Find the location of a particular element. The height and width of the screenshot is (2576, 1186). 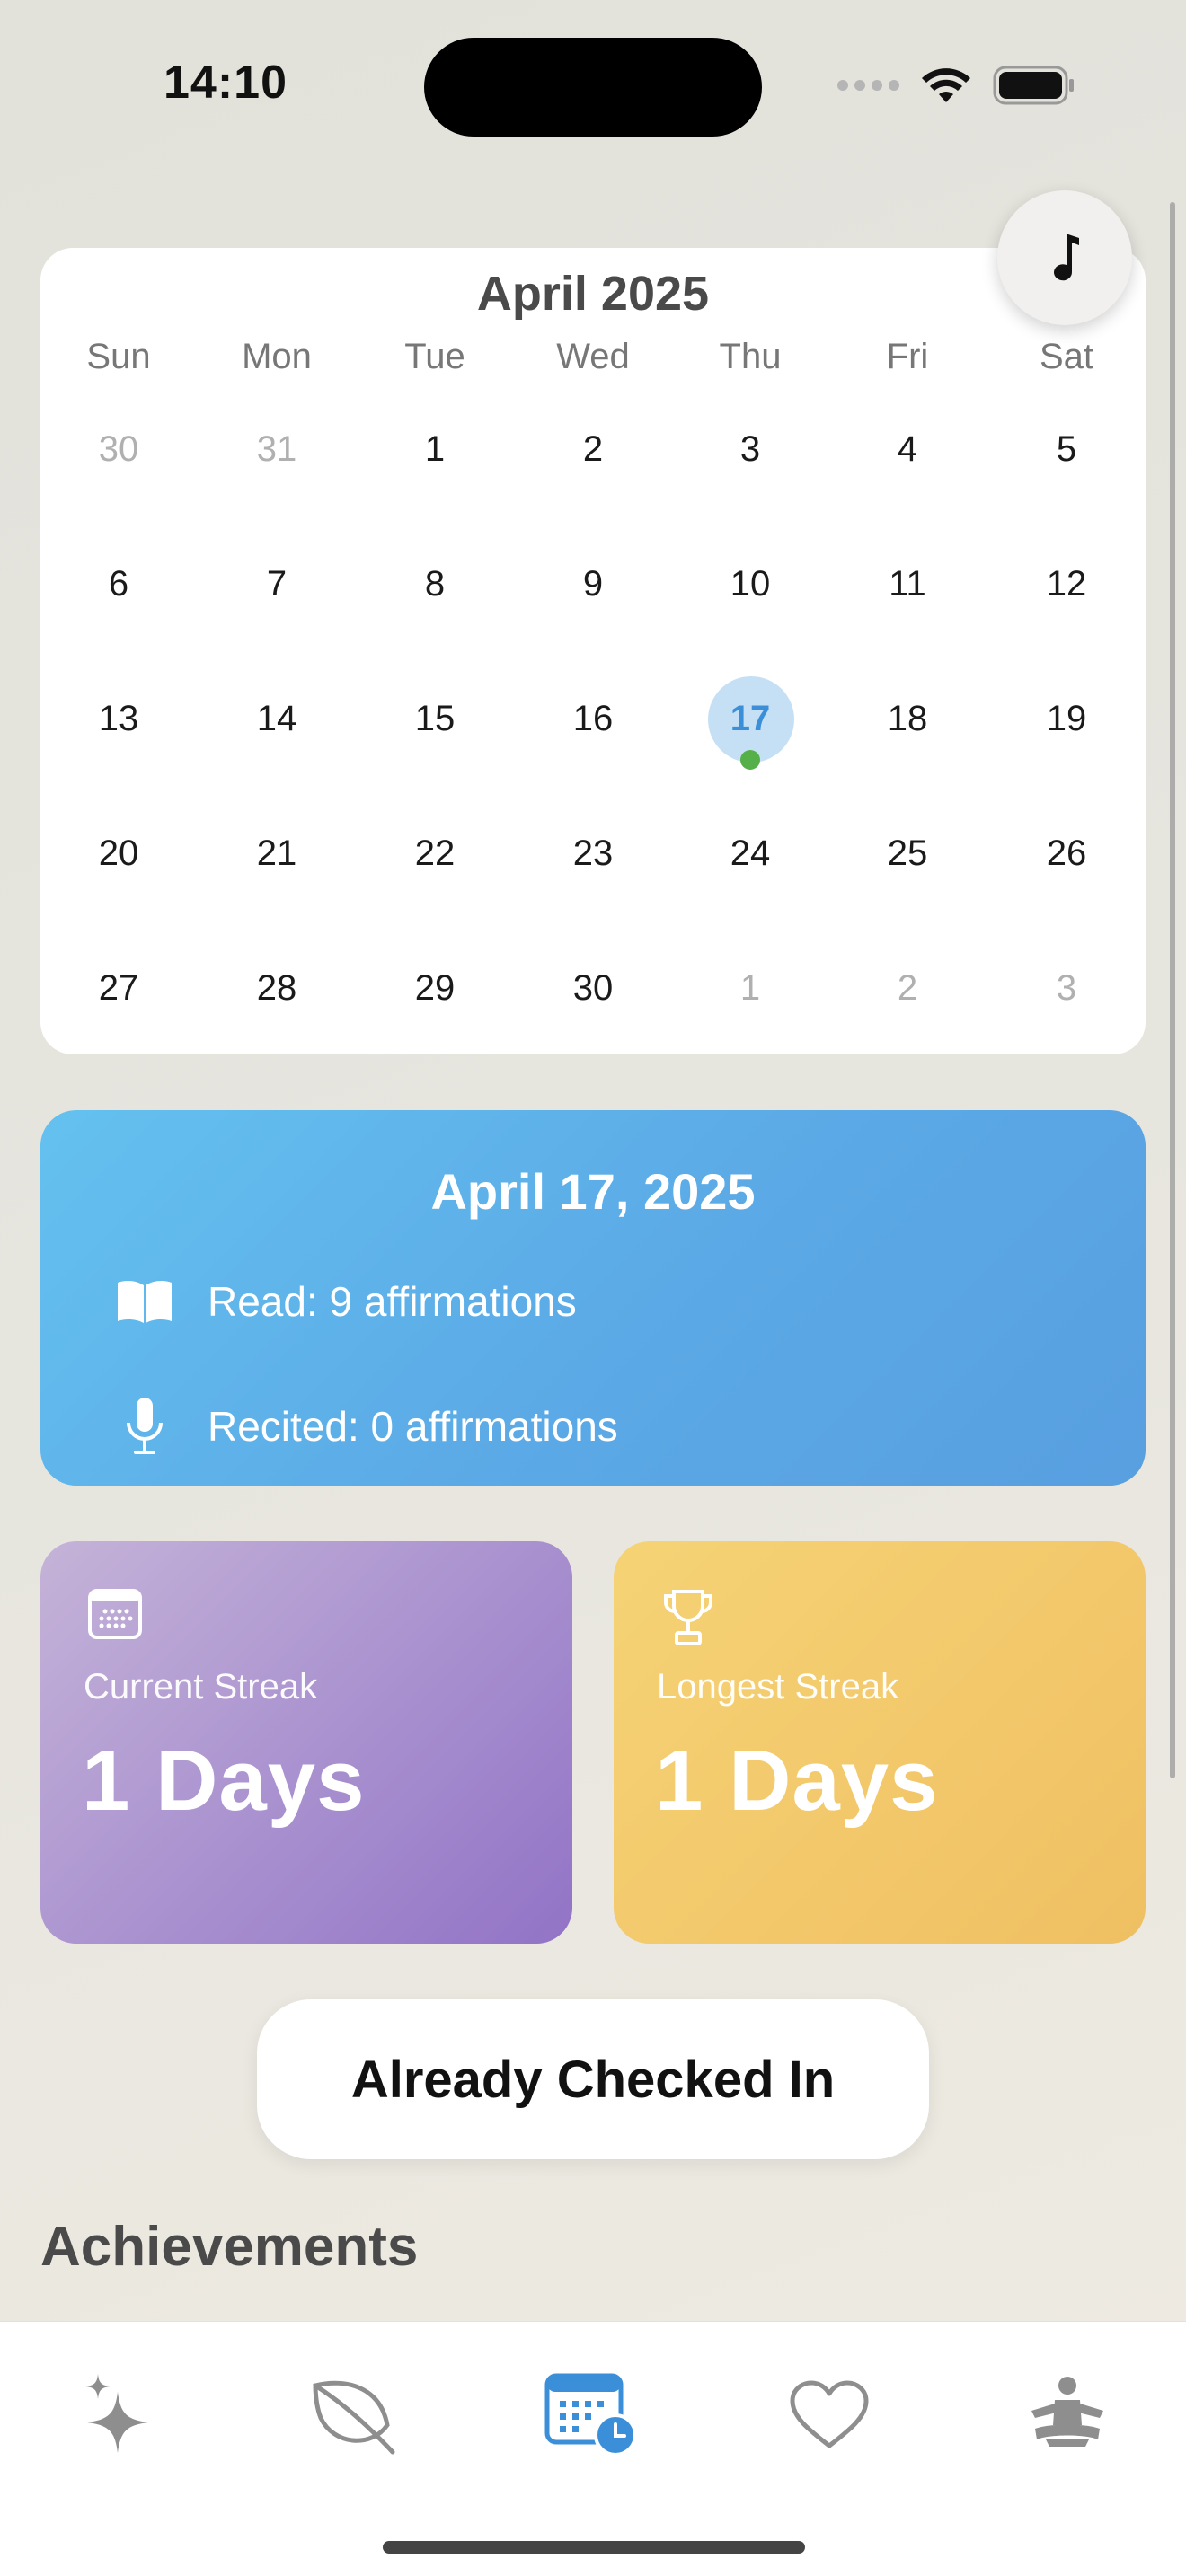

heart-icon is located at coordinates (829, 2414).